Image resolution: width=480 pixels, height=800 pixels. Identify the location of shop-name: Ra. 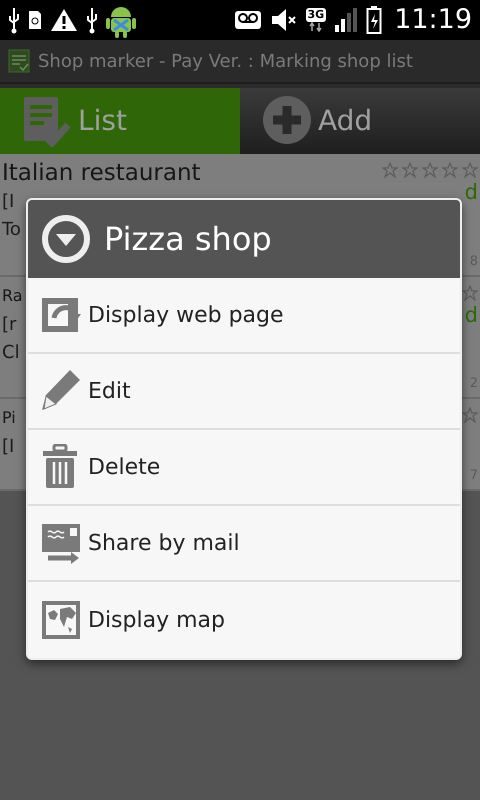
(12, 296).